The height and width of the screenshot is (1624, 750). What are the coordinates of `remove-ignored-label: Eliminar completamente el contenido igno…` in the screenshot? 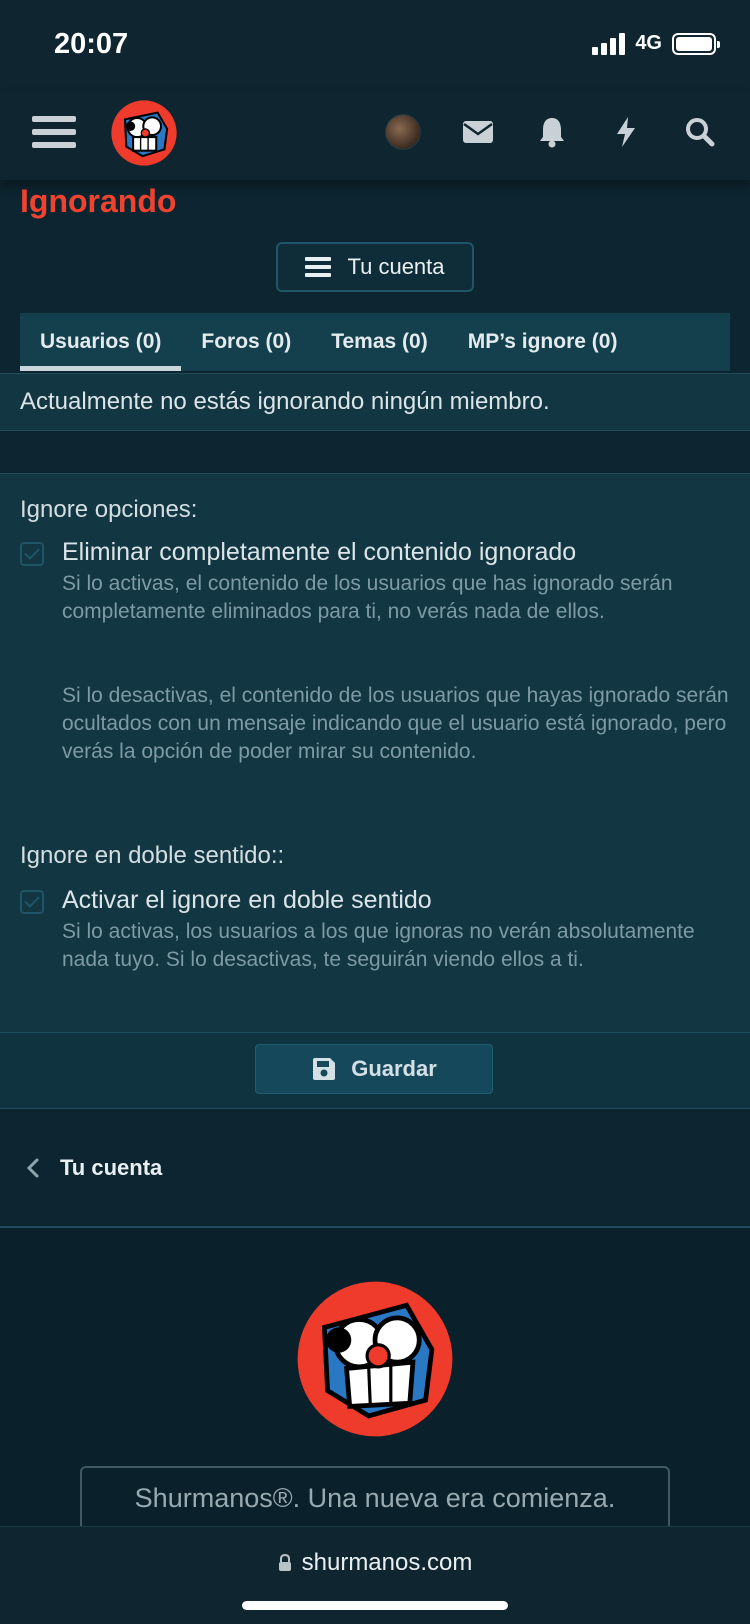 It's located at (319, 552).